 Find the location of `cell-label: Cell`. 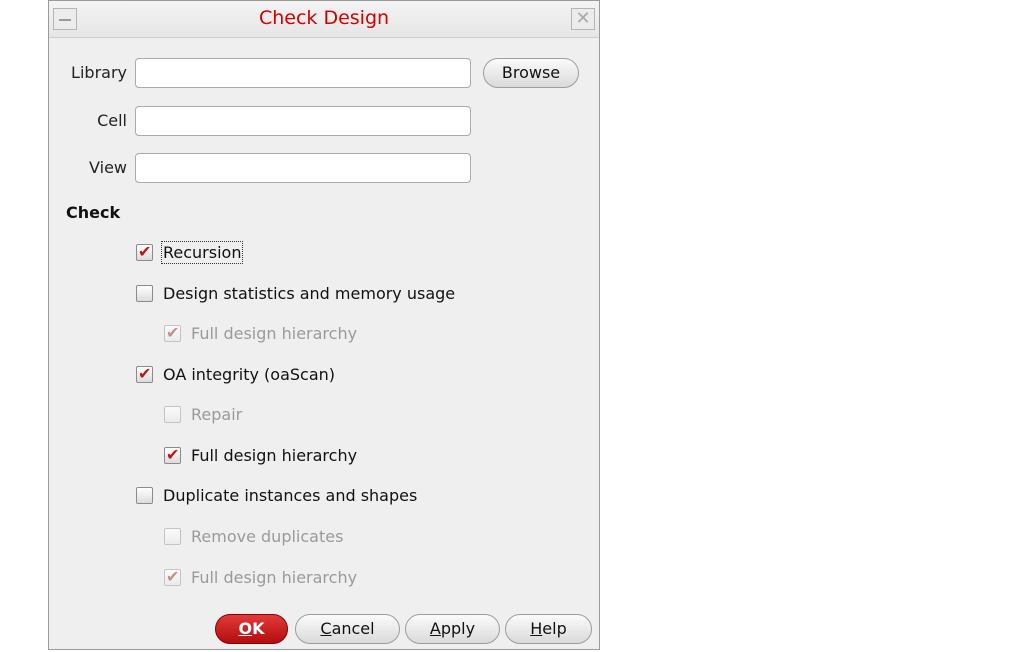

cell-label: Cell is located at coordinates (112, 120).